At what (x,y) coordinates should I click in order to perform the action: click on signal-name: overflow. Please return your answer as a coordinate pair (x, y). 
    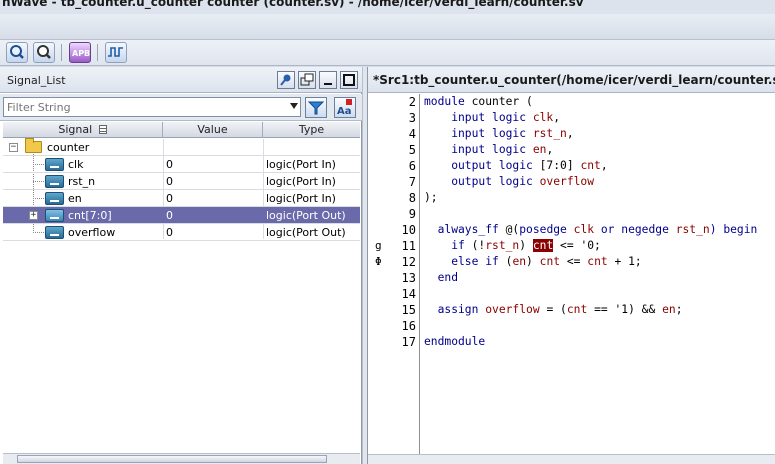
    Looking at the image, I should click on (92, 232).